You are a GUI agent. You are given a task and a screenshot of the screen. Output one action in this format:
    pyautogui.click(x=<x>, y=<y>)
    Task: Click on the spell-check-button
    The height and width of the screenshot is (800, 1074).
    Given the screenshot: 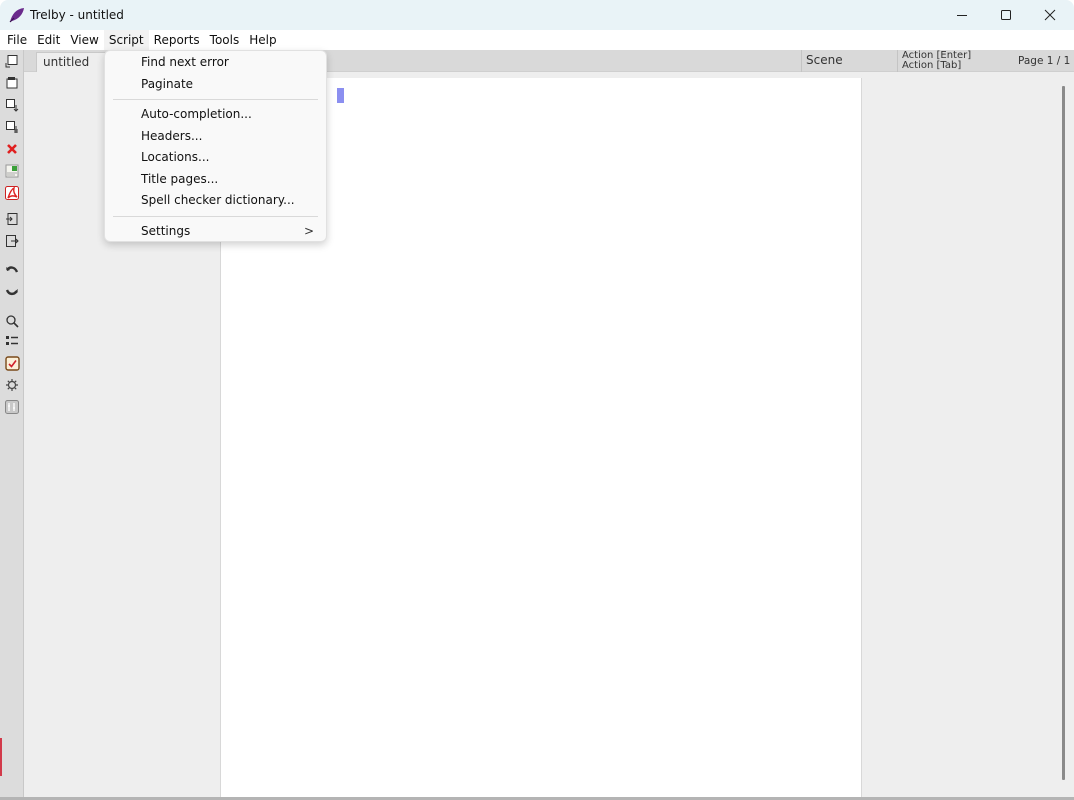 What is the action you would take?
    pyautogui.click(x=12, y=363)
    